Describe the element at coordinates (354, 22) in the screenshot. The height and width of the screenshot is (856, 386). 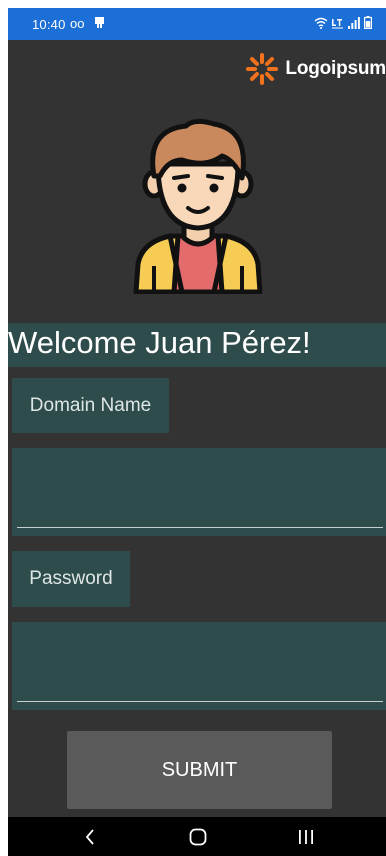
I see `signal-icon` at that location.